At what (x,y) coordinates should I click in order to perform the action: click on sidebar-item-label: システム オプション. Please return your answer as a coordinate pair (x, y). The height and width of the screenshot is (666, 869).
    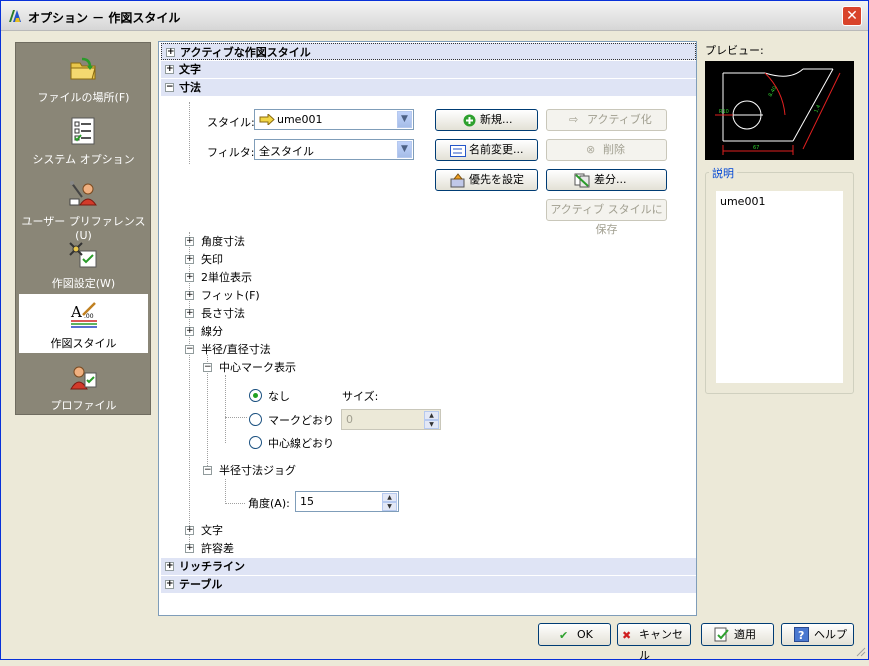
    Looking at the image, I should click on (83, 159).